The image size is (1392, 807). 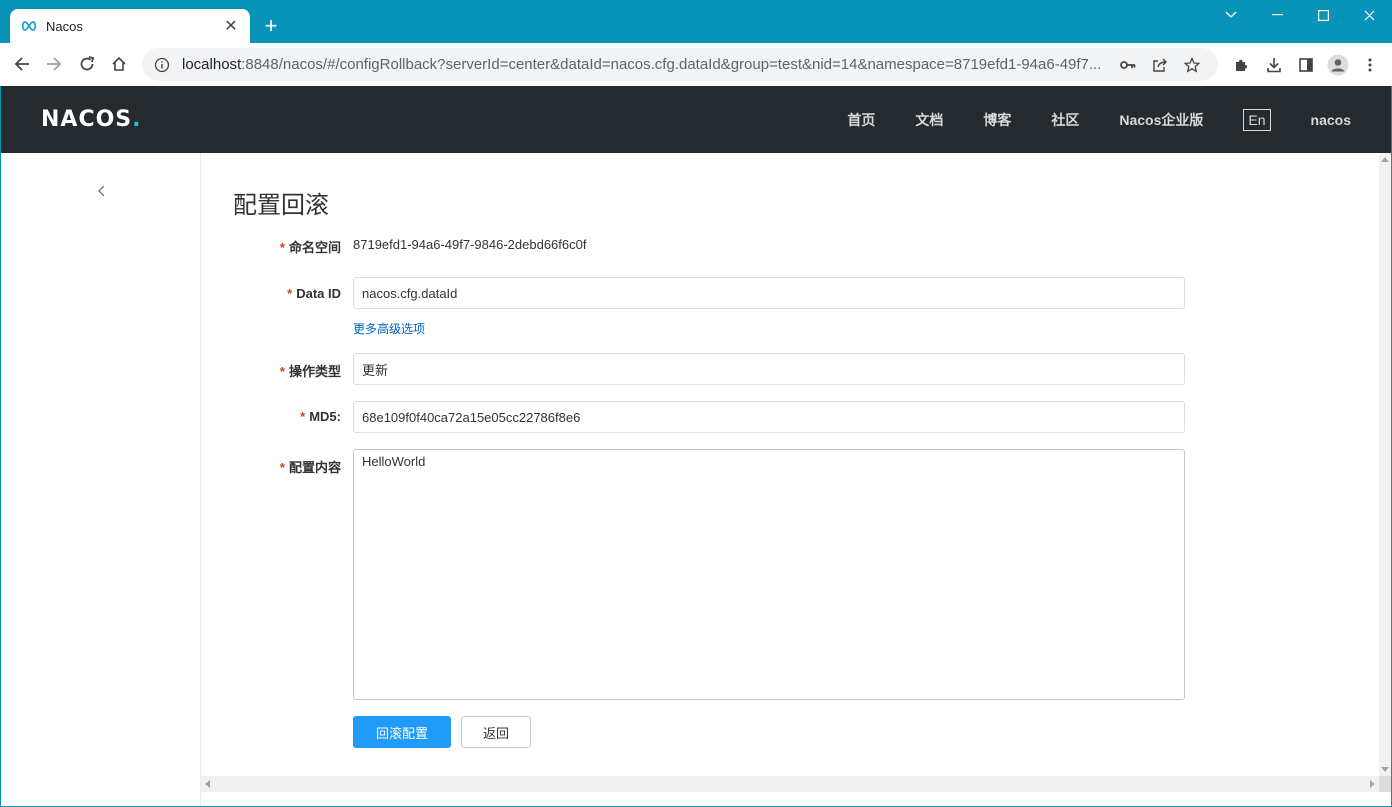 What do you see at coordinates (231, 26) in the screenshot?
I see `tab-close-icon: ✕` at bounding box center [231, 26].